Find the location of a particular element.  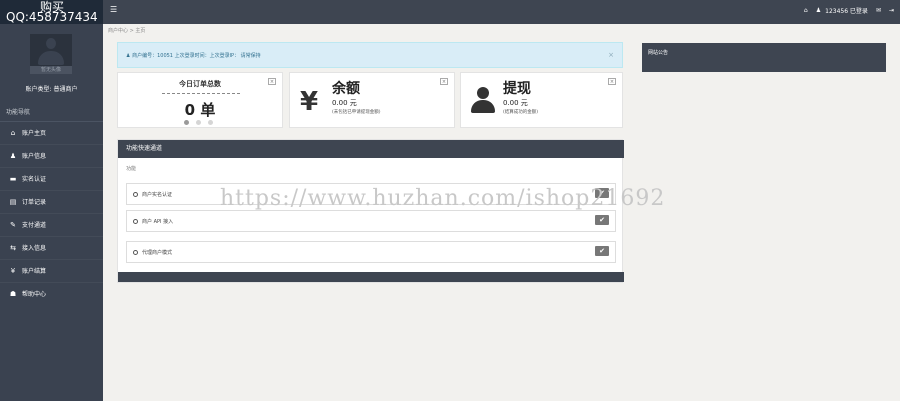

group-icon: ☗ is located at coordinates (13, 294).